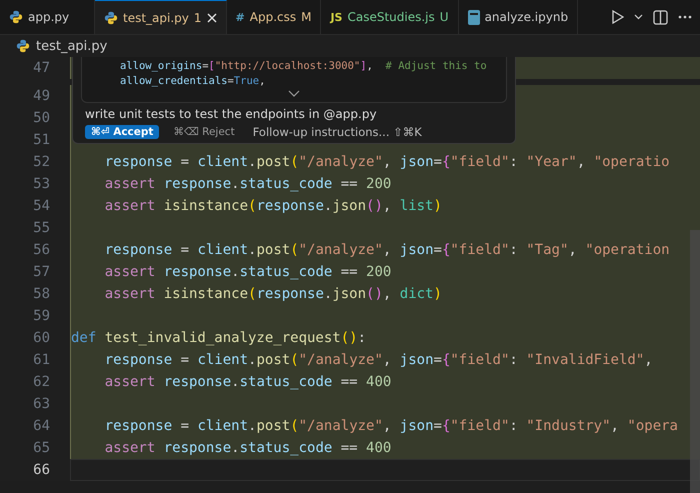 This screenshot has width=700, height=493. What do you see at coordinates (41, 470) in the screenshot?
I see `line-number: 66` at bounding box center [41, 470].